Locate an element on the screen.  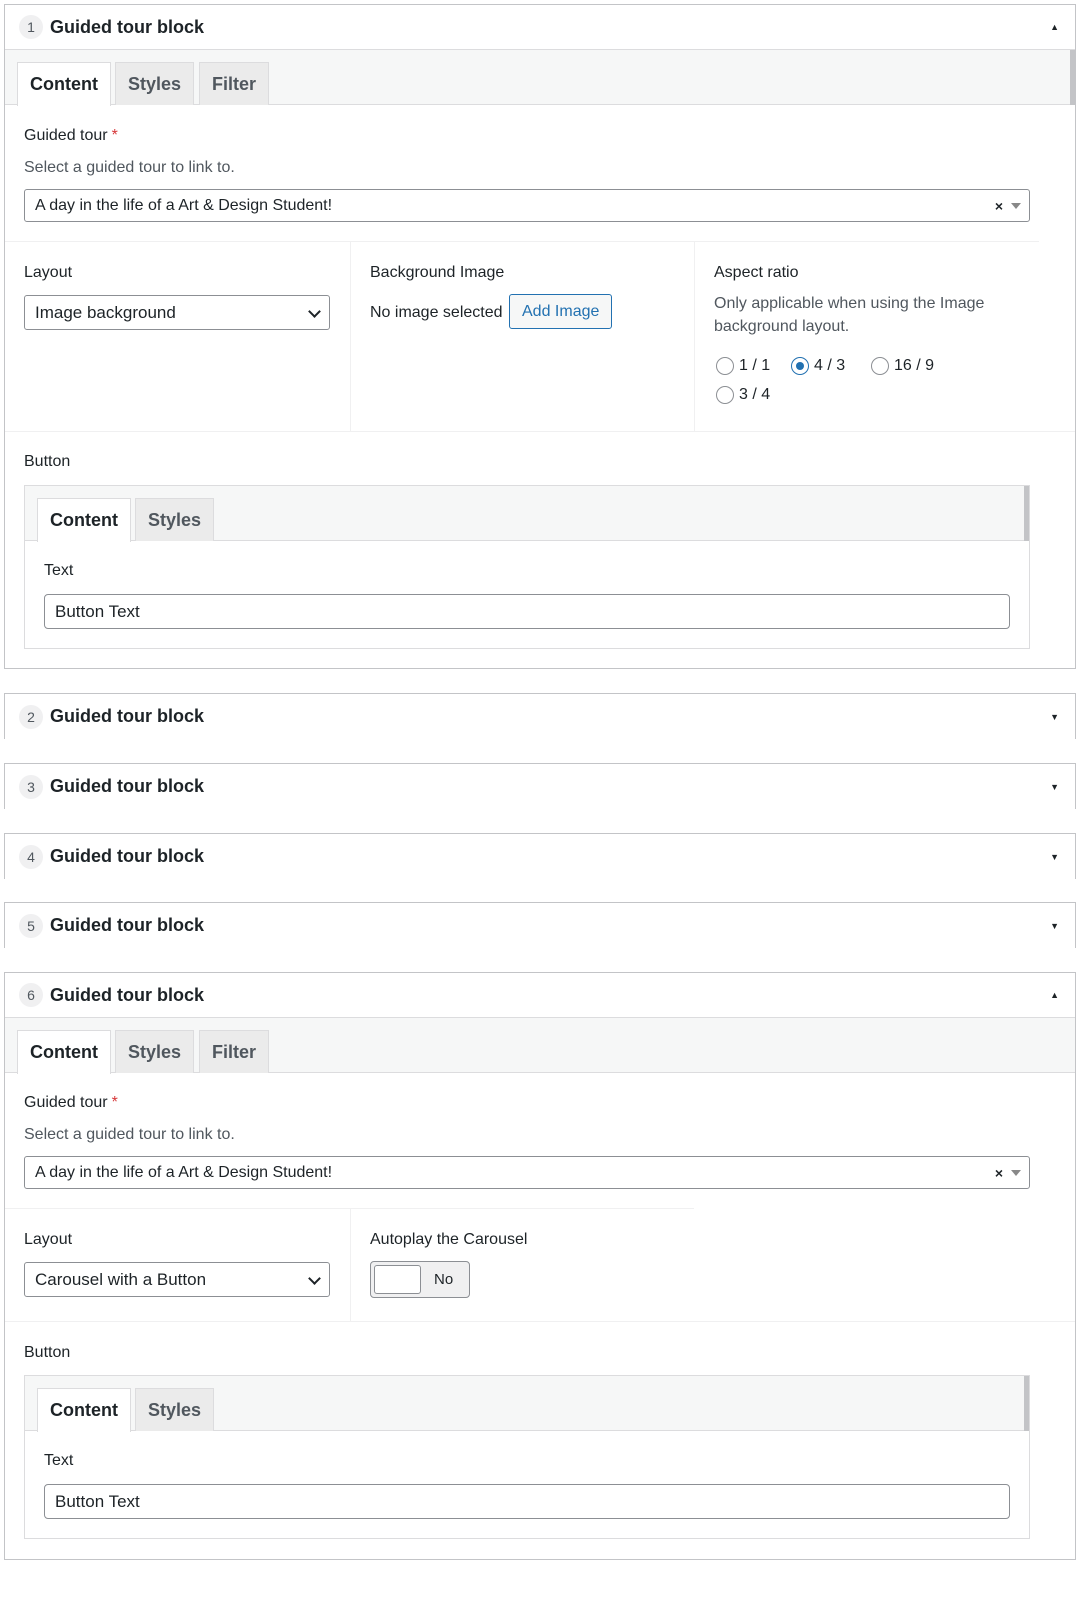
block-header: 5 Guided tour block ▼ is located at coordinates (540, 925).